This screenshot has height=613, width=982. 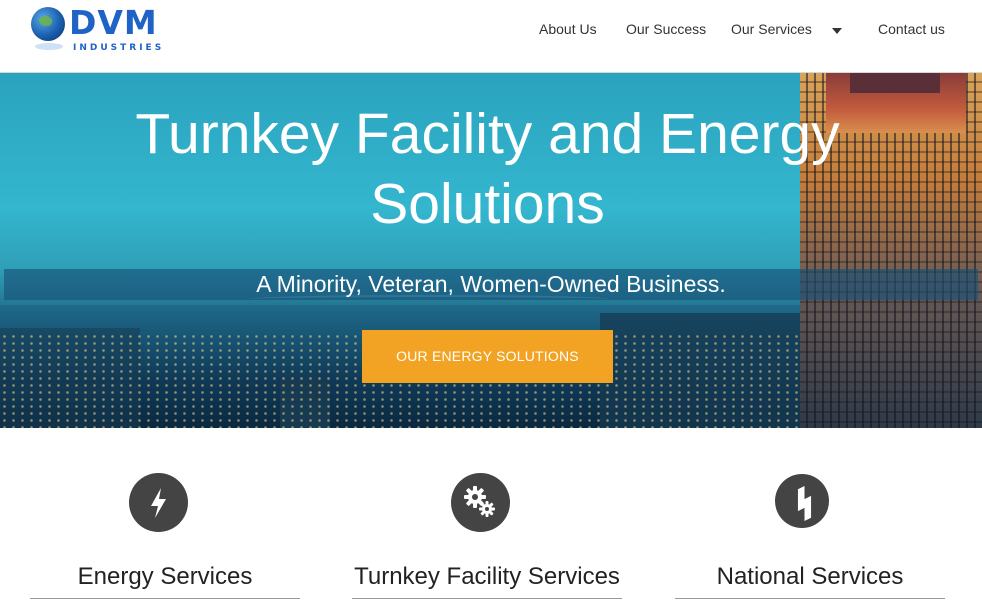 What do you see at coordinates (480, 502) in the screenshot?
I see `gears-icon` at bounding box center [480, 502].